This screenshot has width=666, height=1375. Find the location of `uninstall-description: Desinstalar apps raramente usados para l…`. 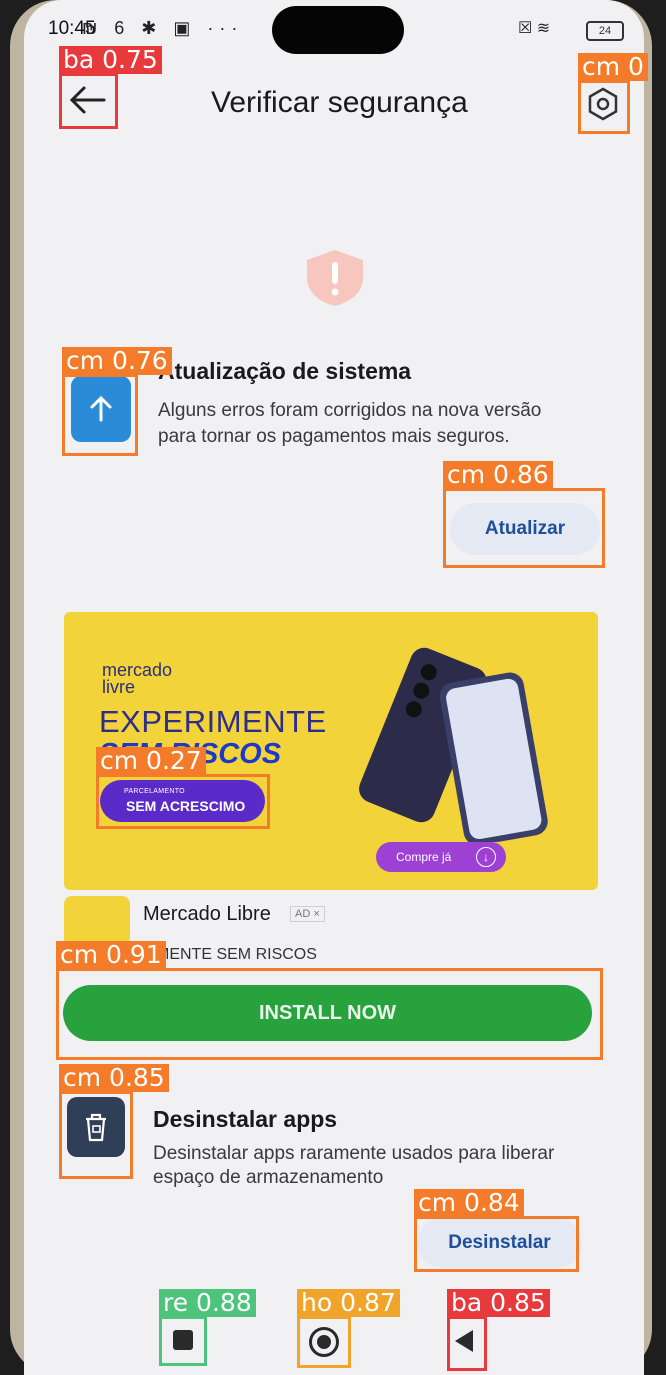

uninstall-description: Desinstalar apps raramente usados para l… is located at coordinates (354, 1165).